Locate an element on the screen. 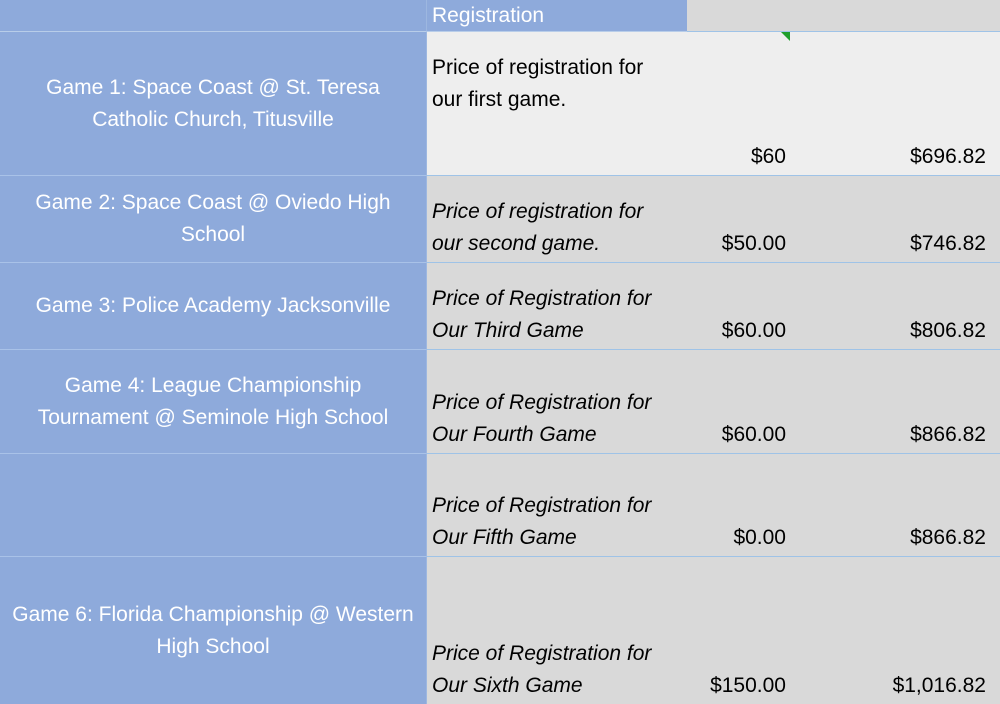  price-cell: $0.00 is located at coordinates (738, 505).